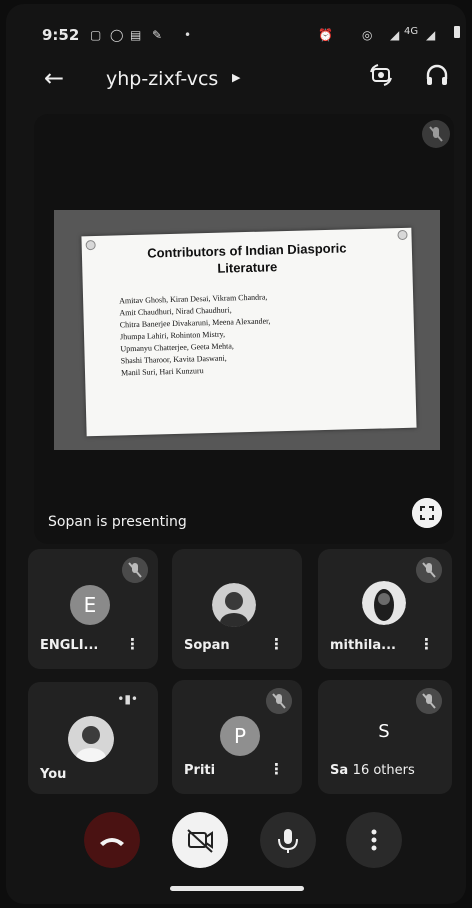  Describe the element at coordinates (457, 32) in the screenshot. I see `battery-icon` at that location.